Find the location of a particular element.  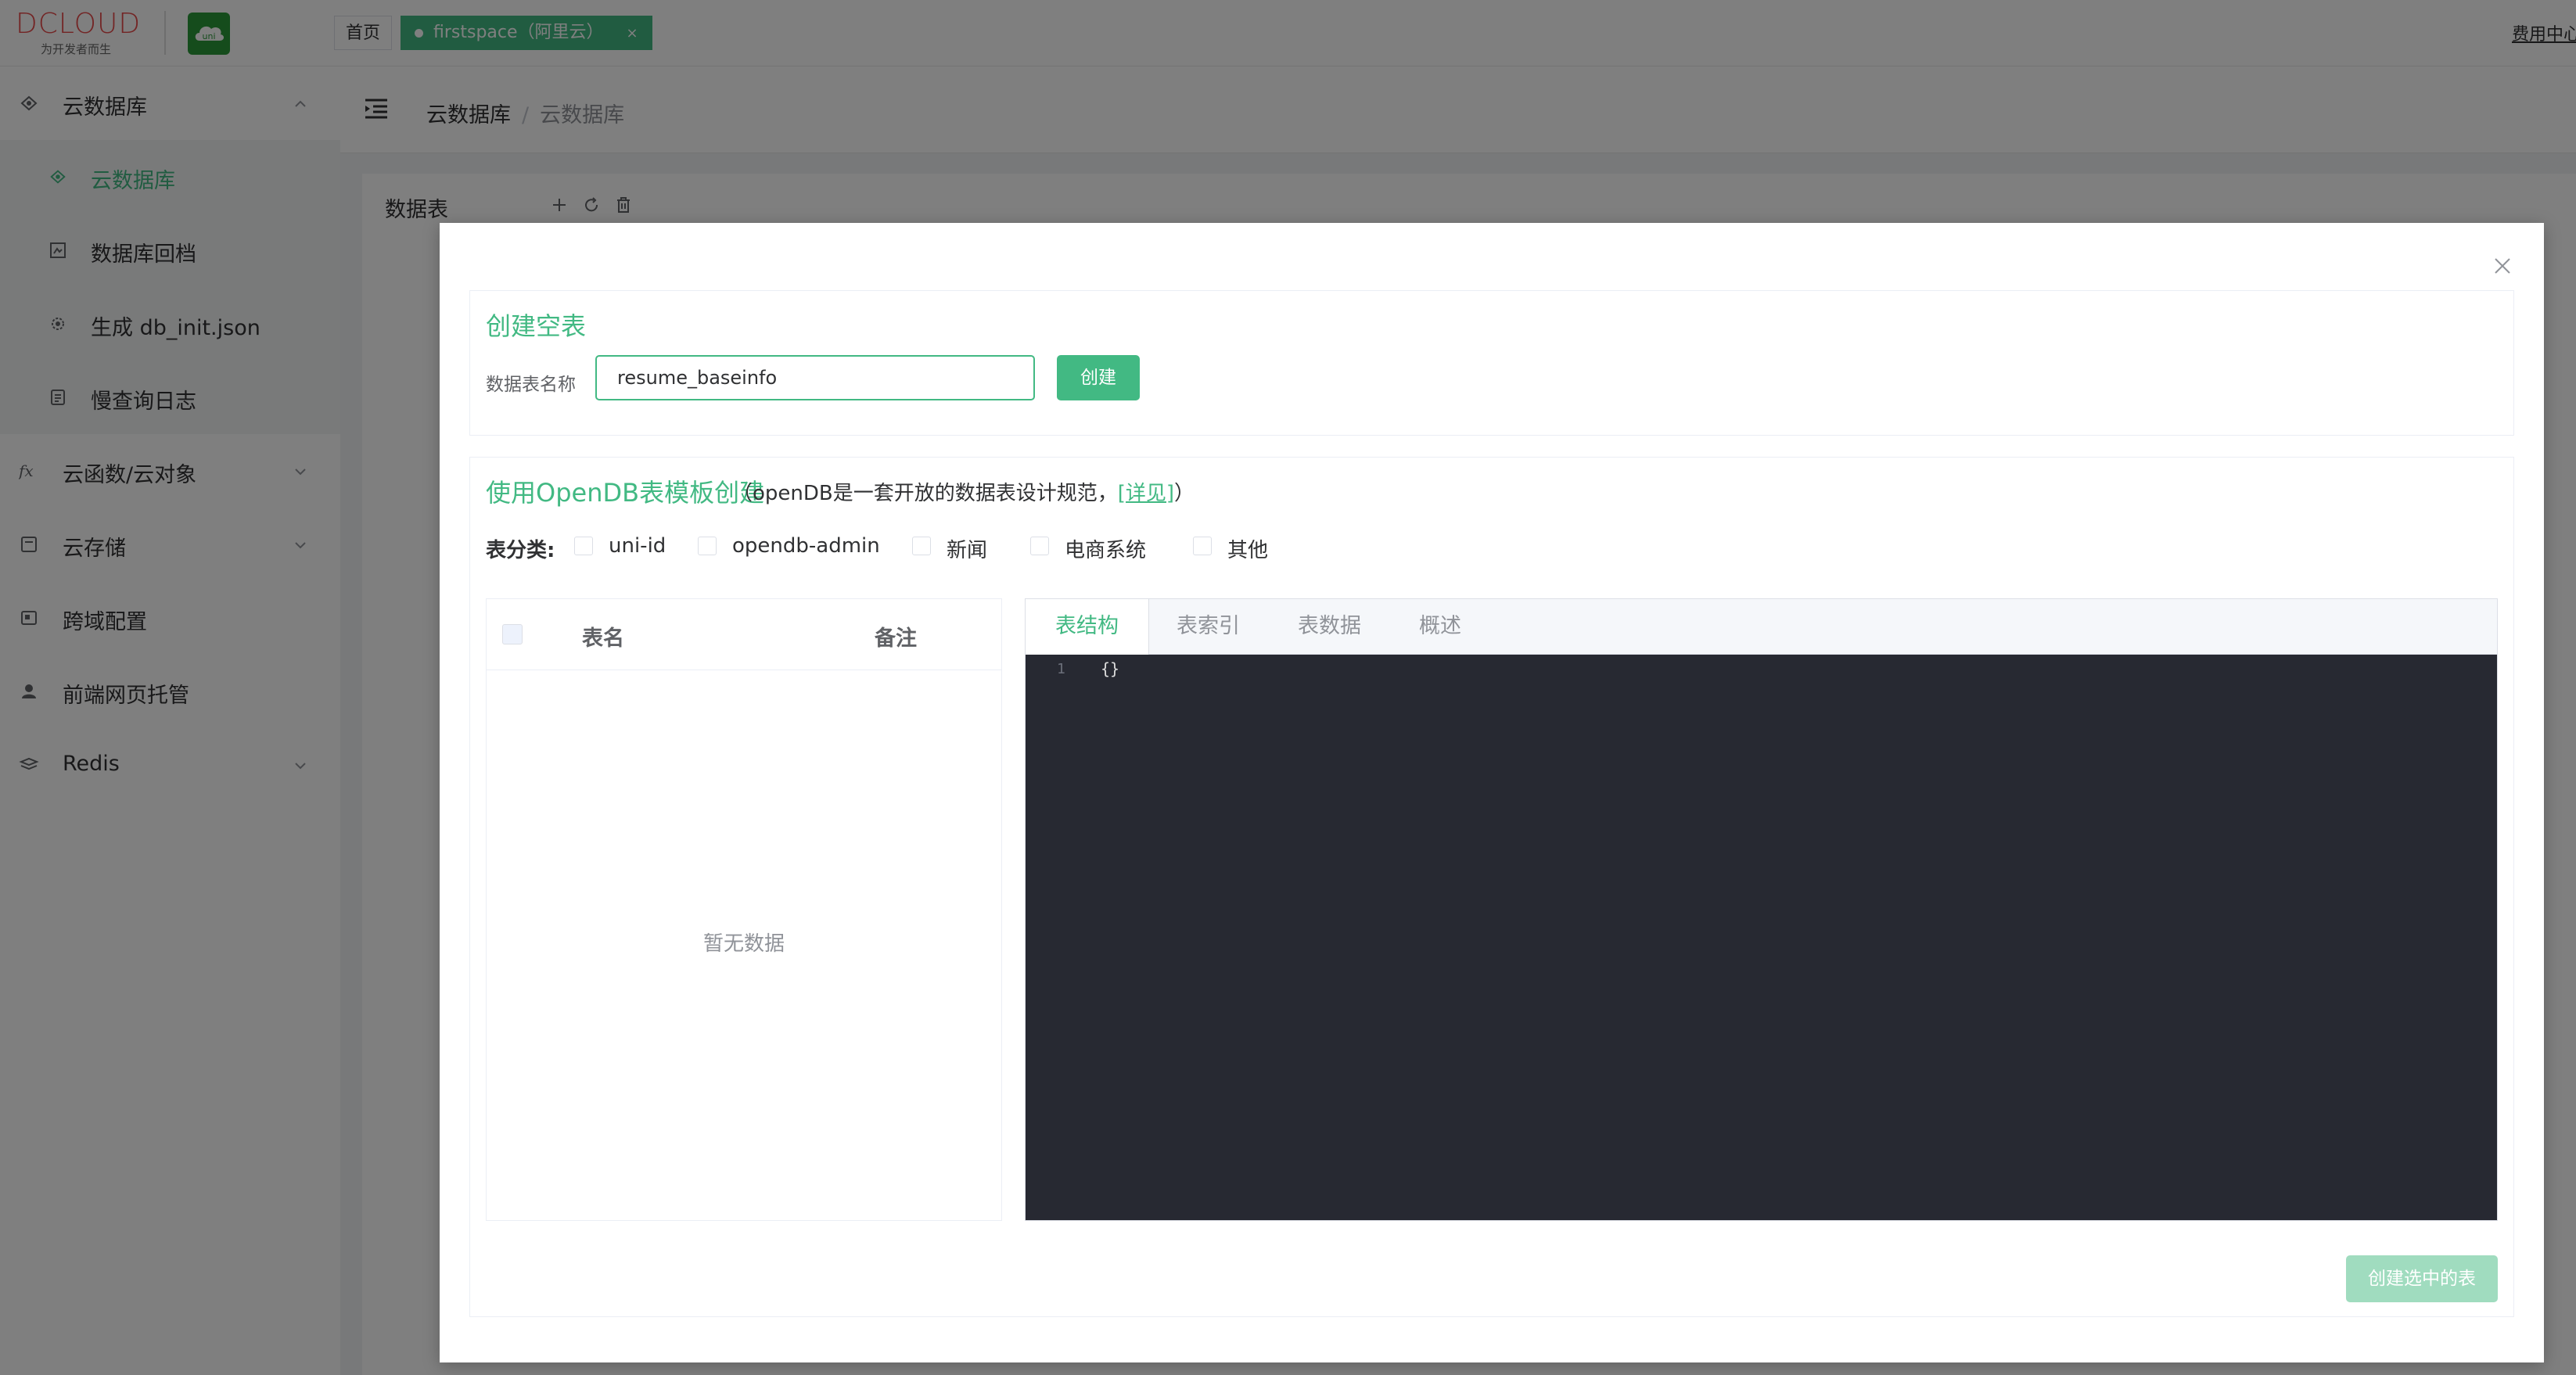

category-option-label: 新闻 is located at coordinates (967, 551).